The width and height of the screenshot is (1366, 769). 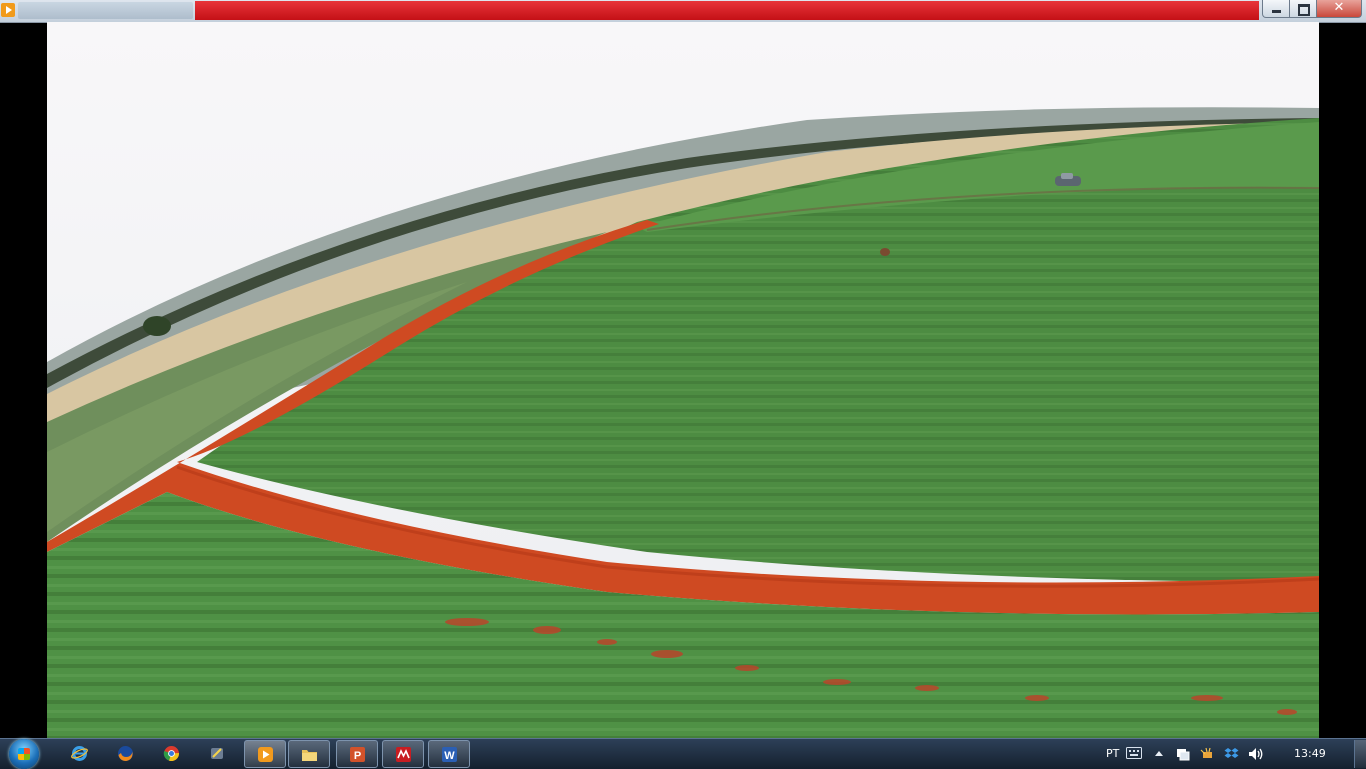 What do you see at coordinates (1231, 753) in the screenshot?
I see `dropbox-icon` at bounding box center [1231, 753].